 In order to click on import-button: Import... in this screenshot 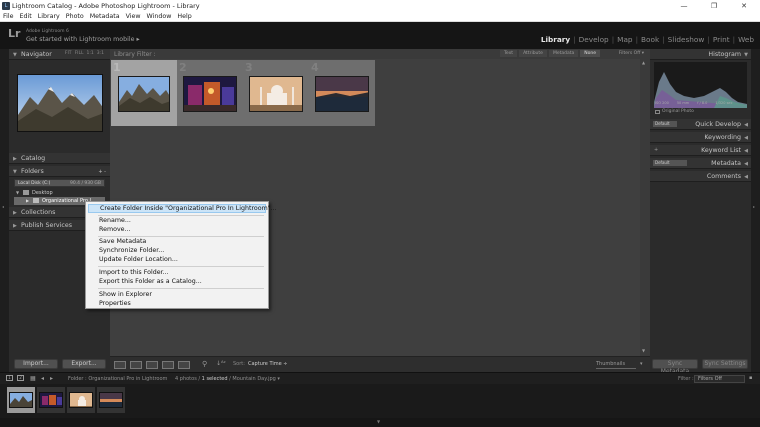, I will do `click(36, 364)`.